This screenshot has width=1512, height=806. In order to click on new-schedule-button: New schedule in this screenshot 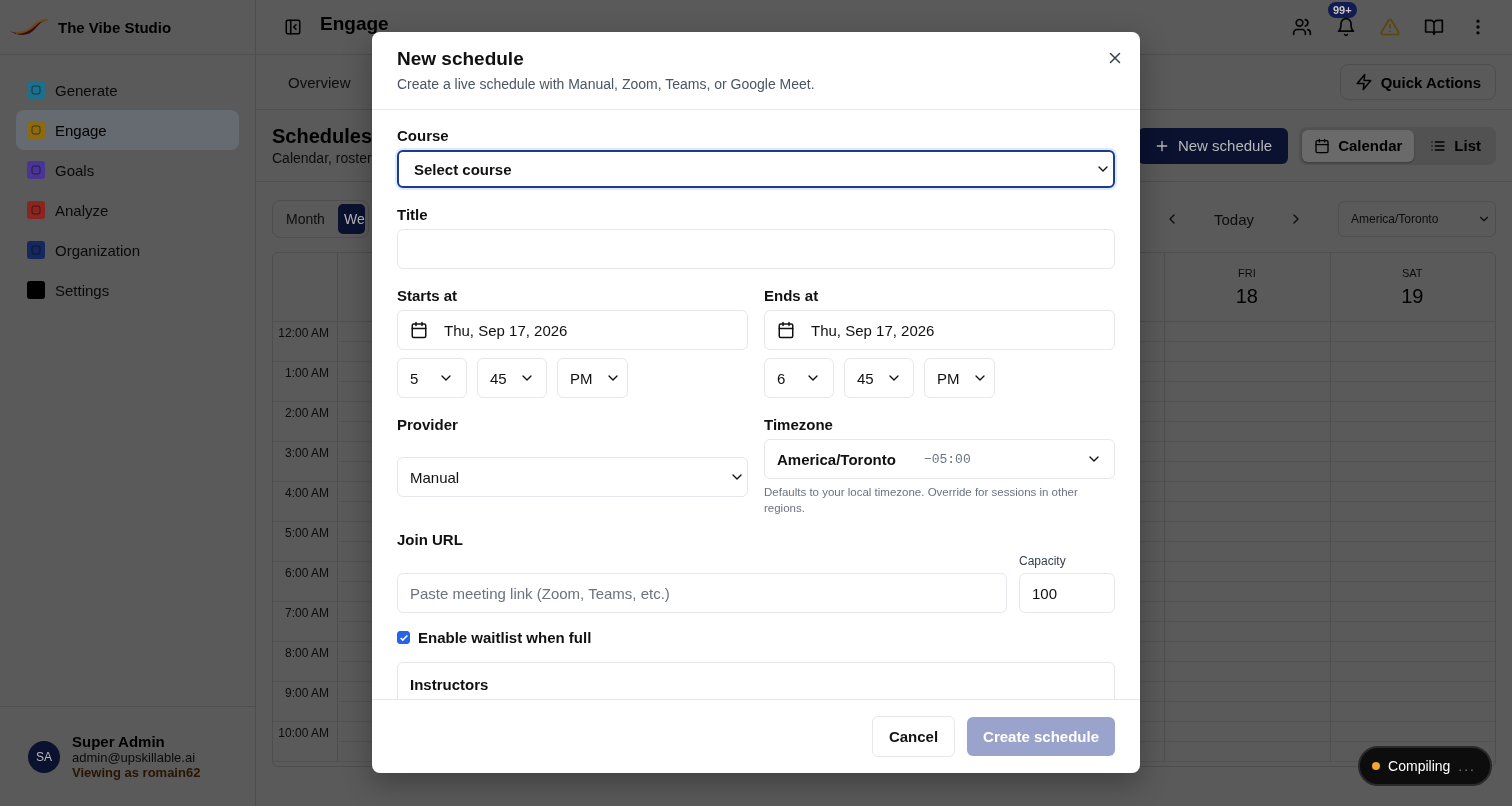, I will do `click(1213, 145)`.